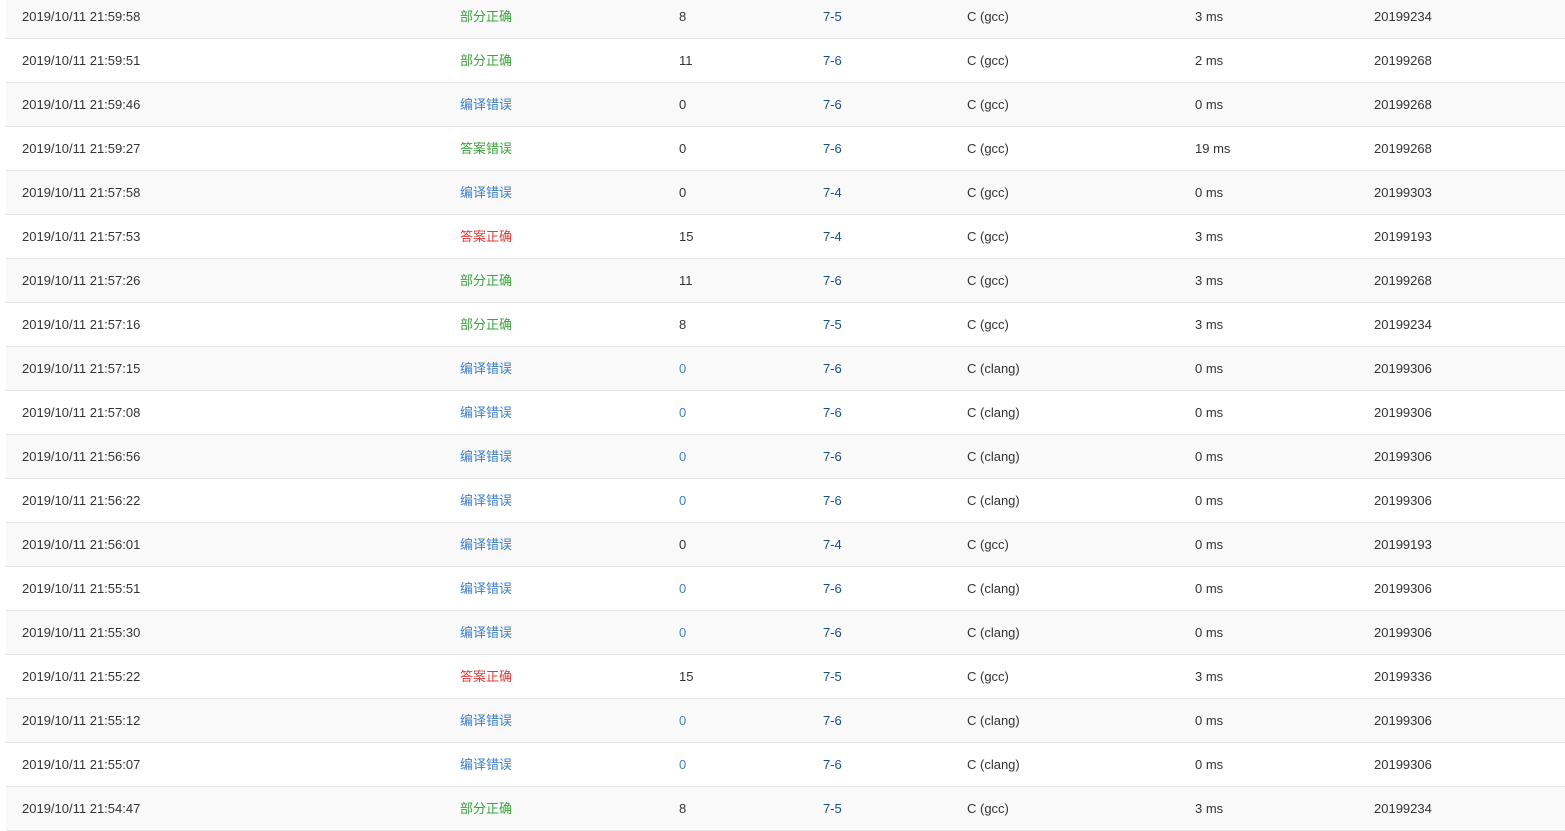 This screenshot has width=1565, height=831. What do you see at coordinates (683, 16) in the screenshot?
I see `score: 8` at bounding box center [683, 16].